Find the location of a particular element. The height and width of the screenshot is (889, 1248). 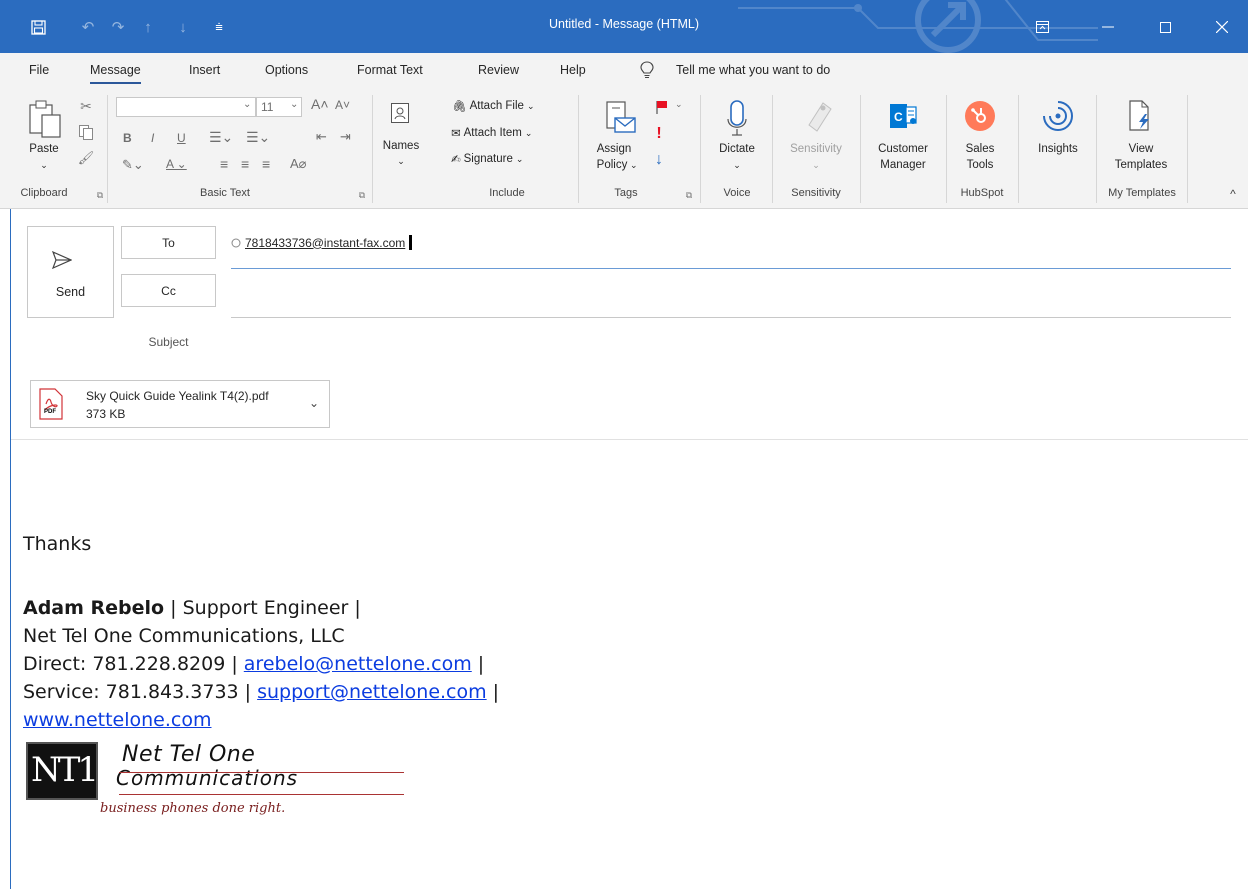

assign-policy-label-2: Policy is located at coordinates (612, 165).